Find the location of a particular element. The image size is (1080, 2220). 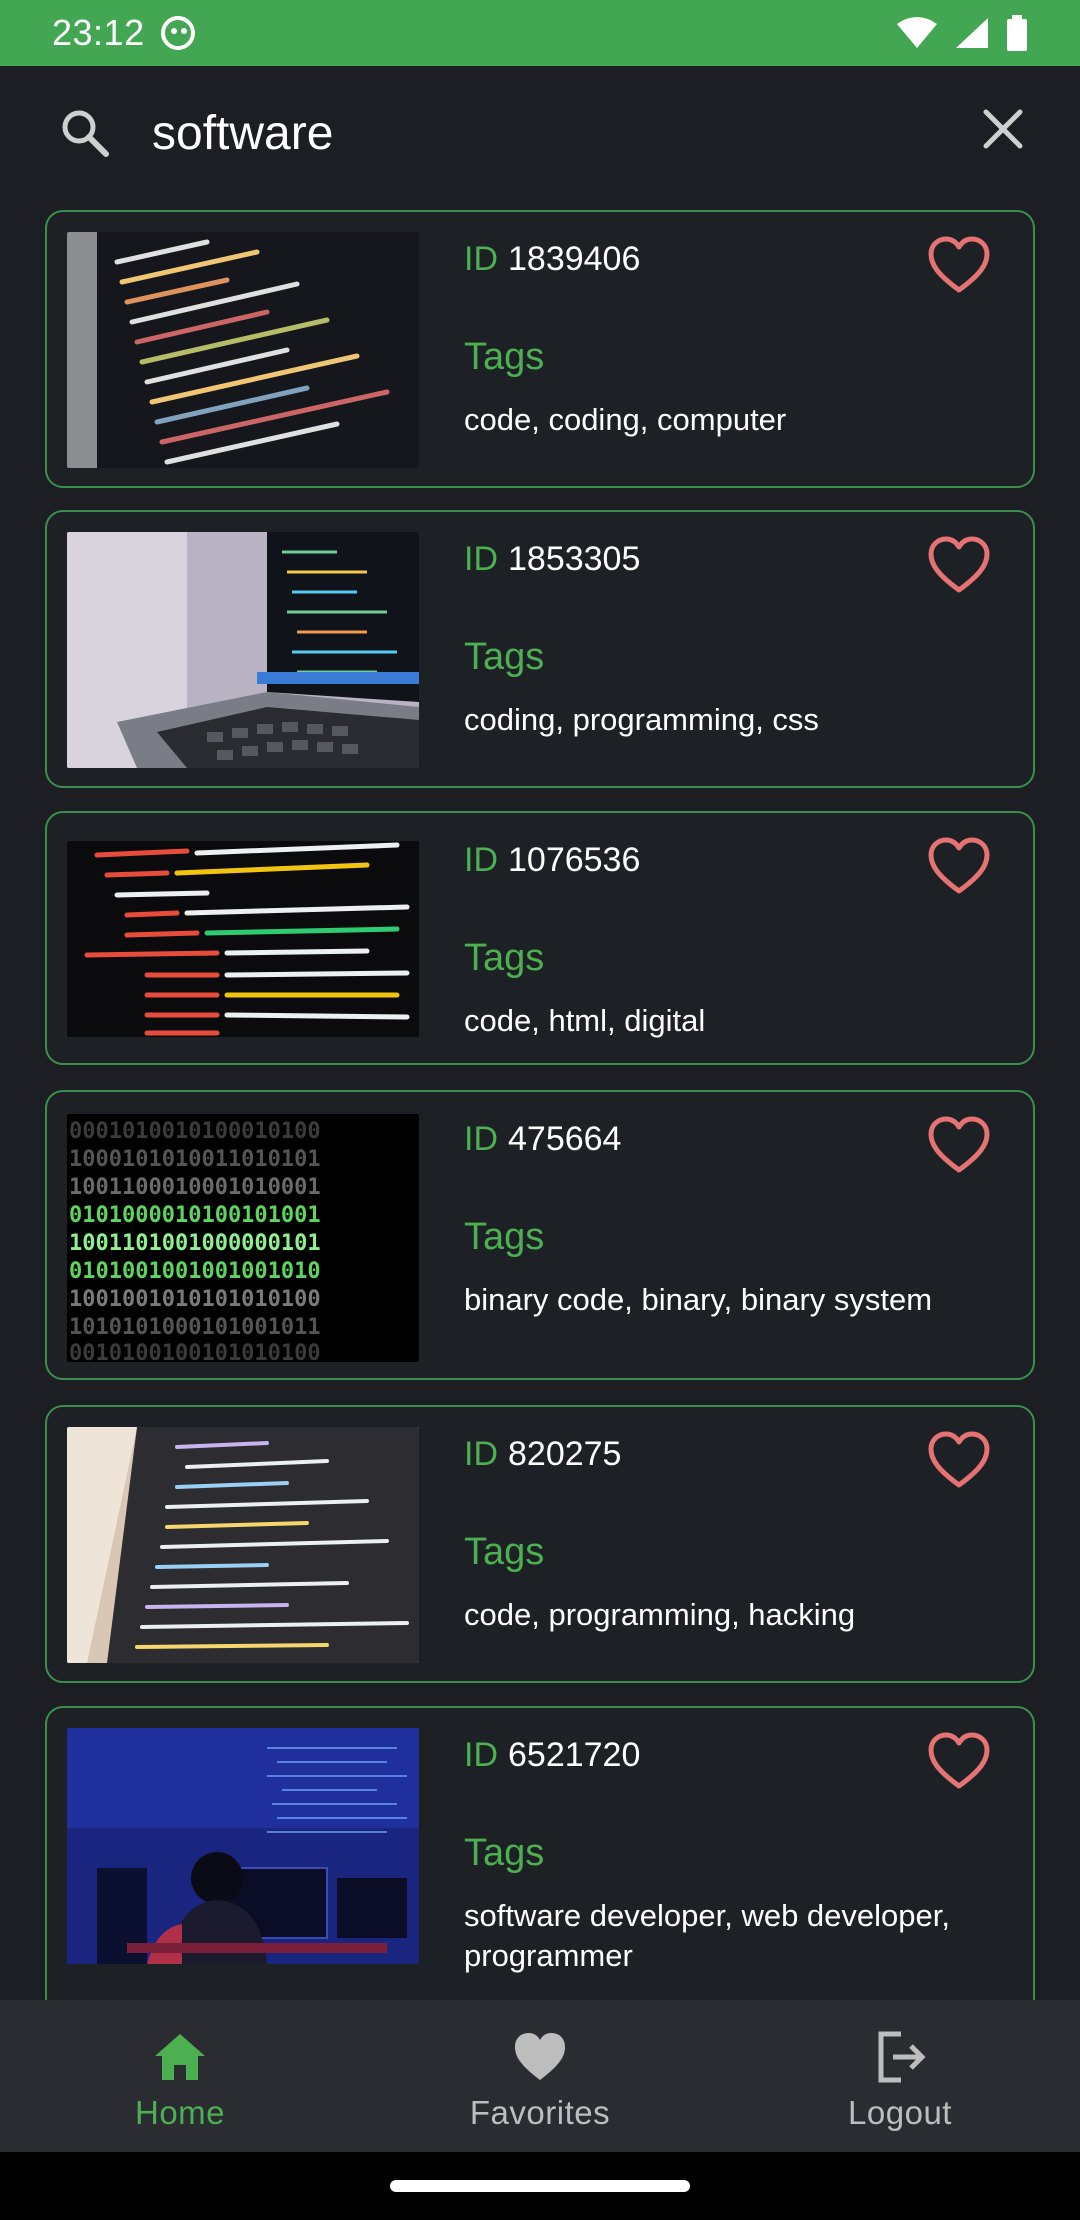

id-row: ID 1076536 is located at coordinates (552, 860).